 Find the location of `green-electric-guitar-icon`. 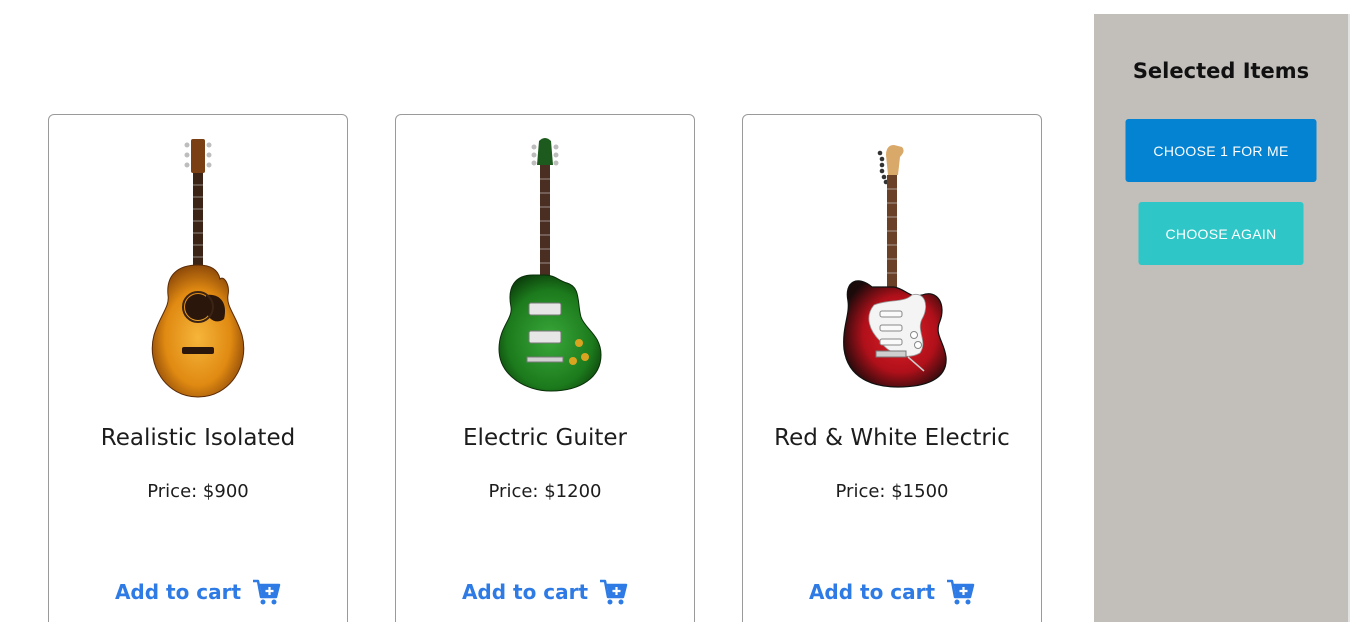

green-electric-guitar-icon is located at coordinates (545, 270).